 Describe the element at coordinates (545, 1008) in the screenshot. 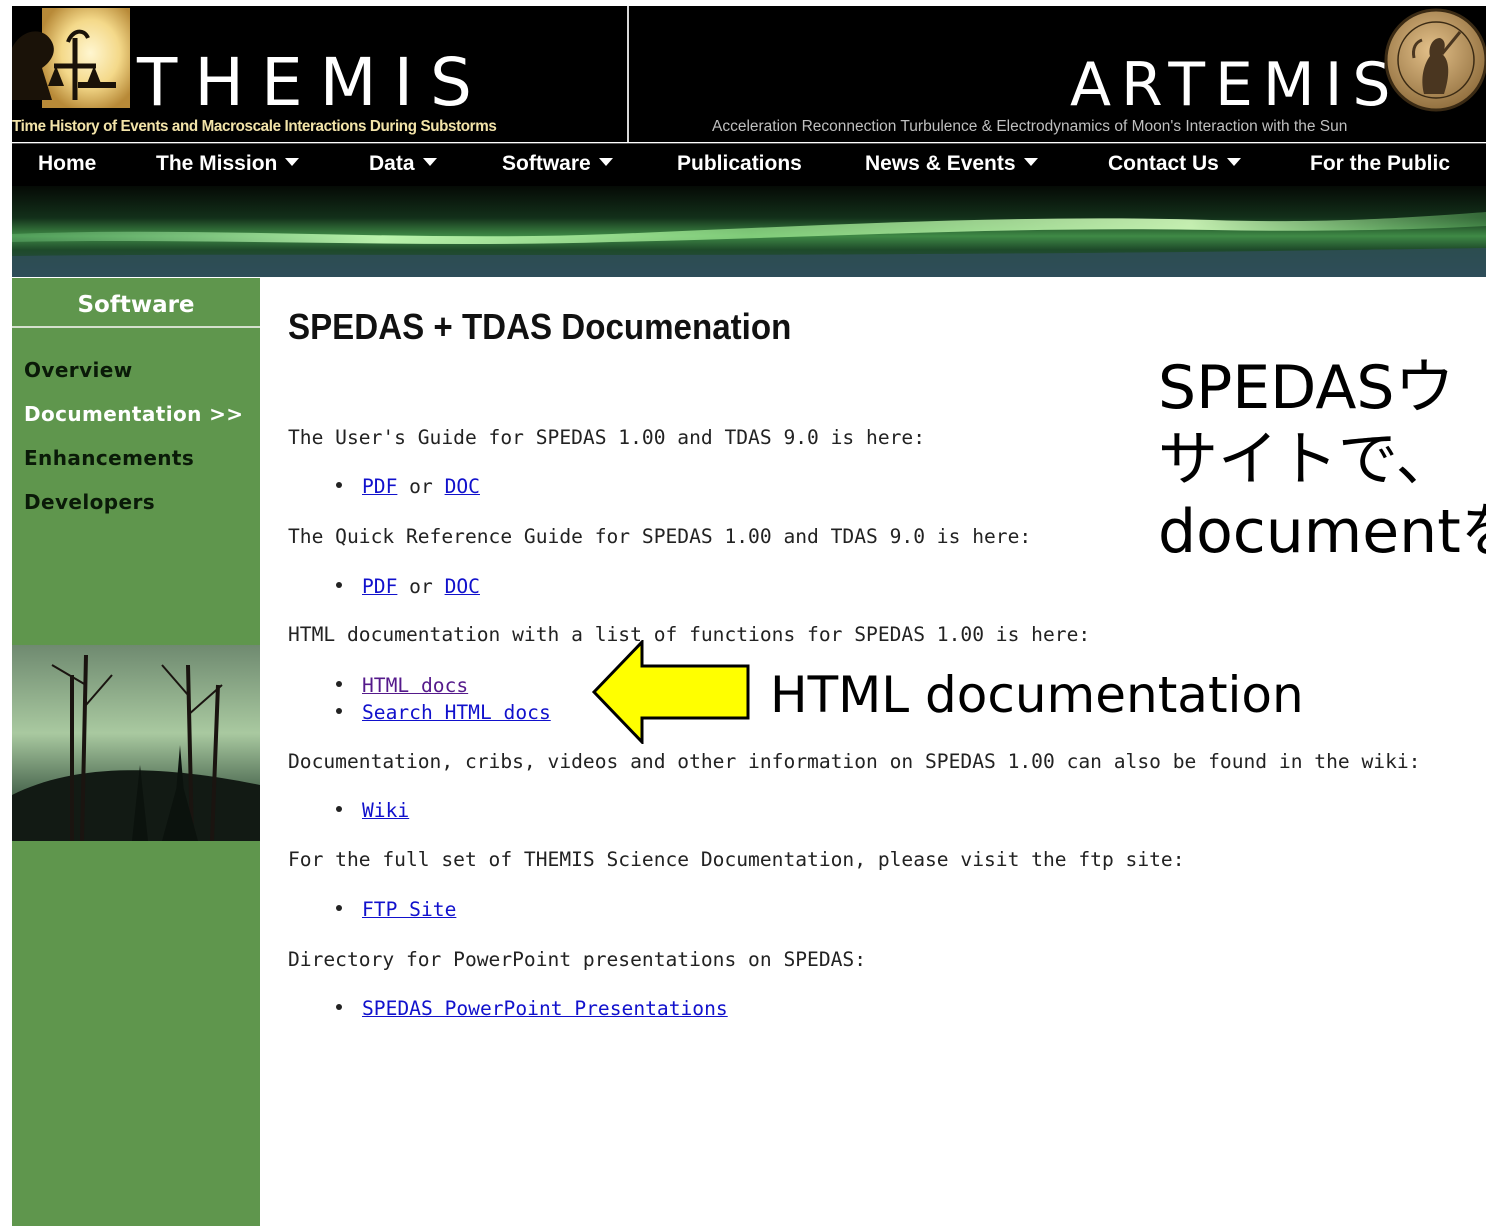

I see `powerpoint-link: SPEDAS PowerPoint Presentations` at that location.